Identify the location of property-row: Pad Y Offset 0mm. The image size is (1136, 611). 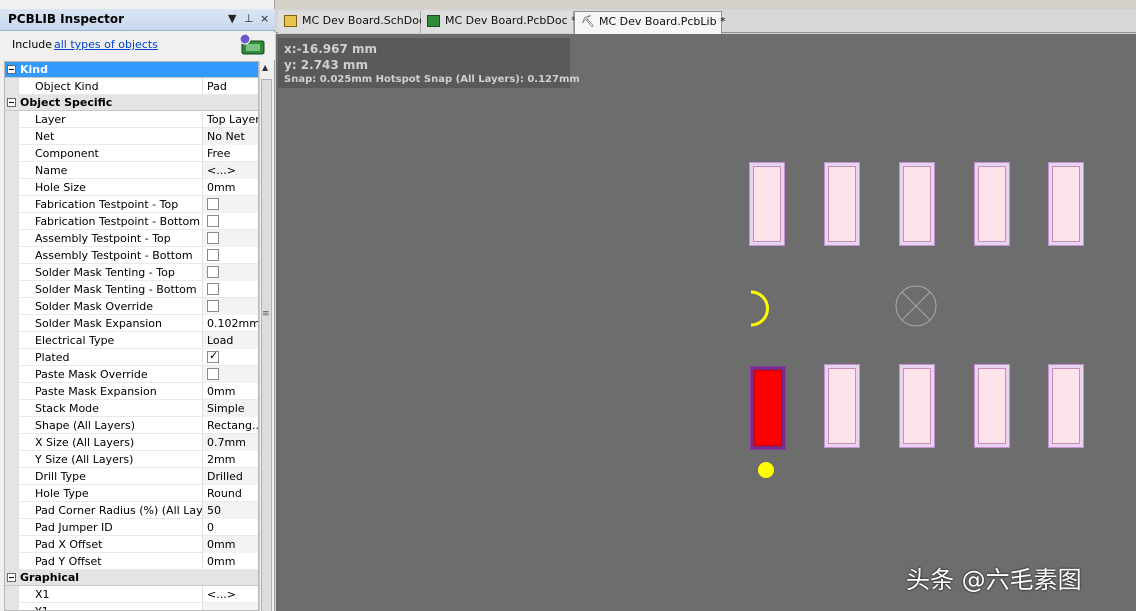
(131, 561).